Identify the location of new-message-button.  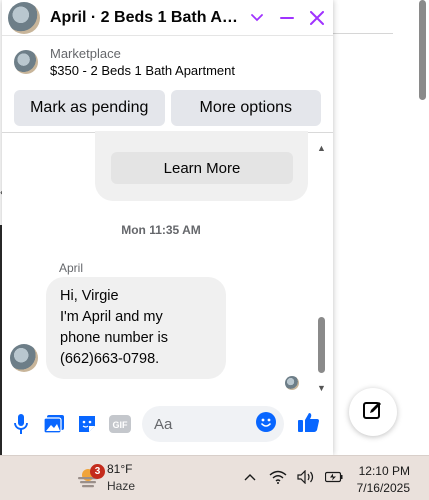
(373, 412).